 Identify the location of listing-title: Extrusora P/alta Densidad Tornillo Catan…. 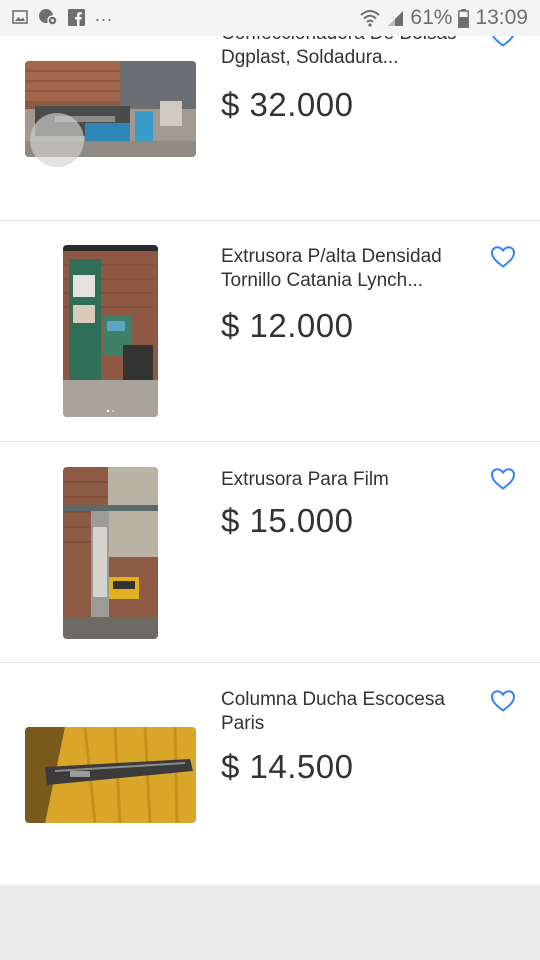
(351, 269).